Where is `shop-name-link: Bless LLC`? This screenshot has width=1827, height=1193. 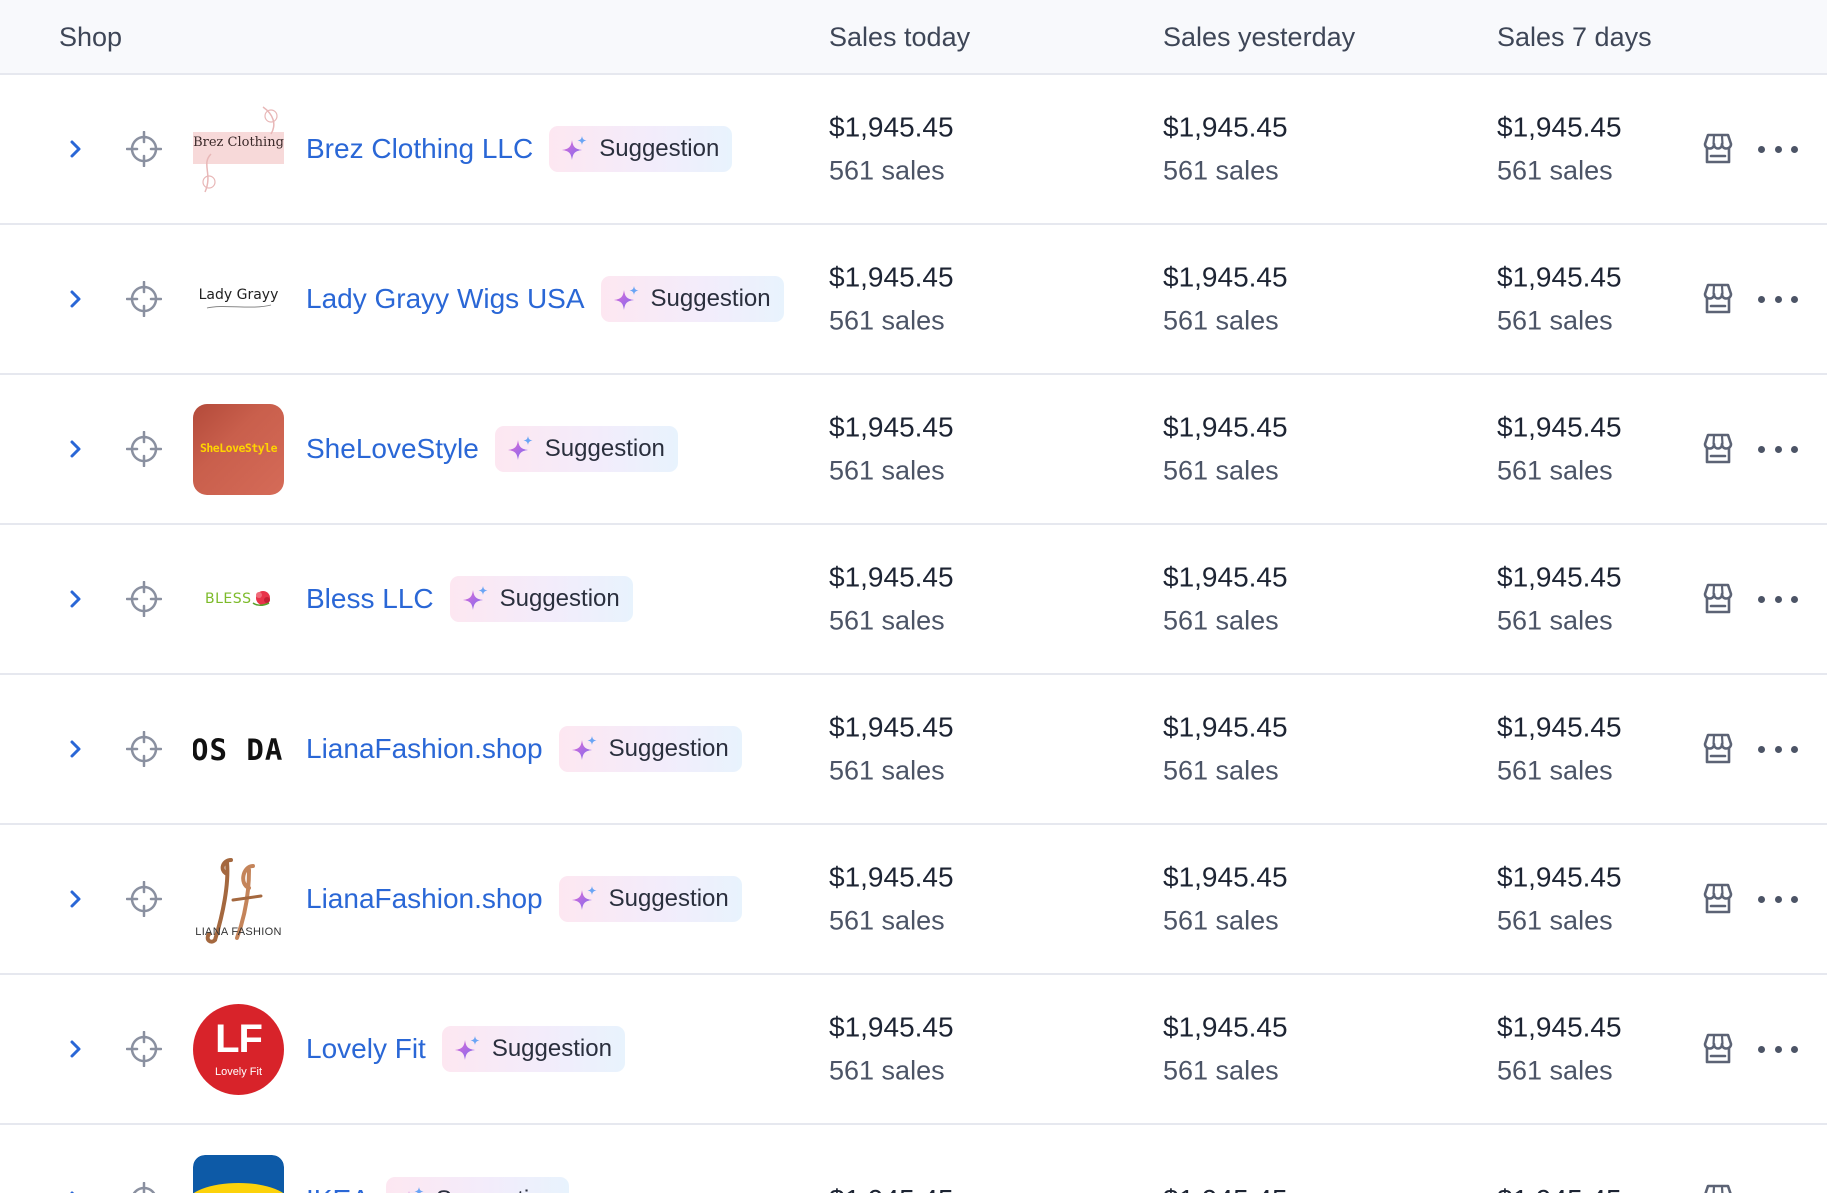 shop-name-link: Bless LLC is located at coordinates (370, 599).